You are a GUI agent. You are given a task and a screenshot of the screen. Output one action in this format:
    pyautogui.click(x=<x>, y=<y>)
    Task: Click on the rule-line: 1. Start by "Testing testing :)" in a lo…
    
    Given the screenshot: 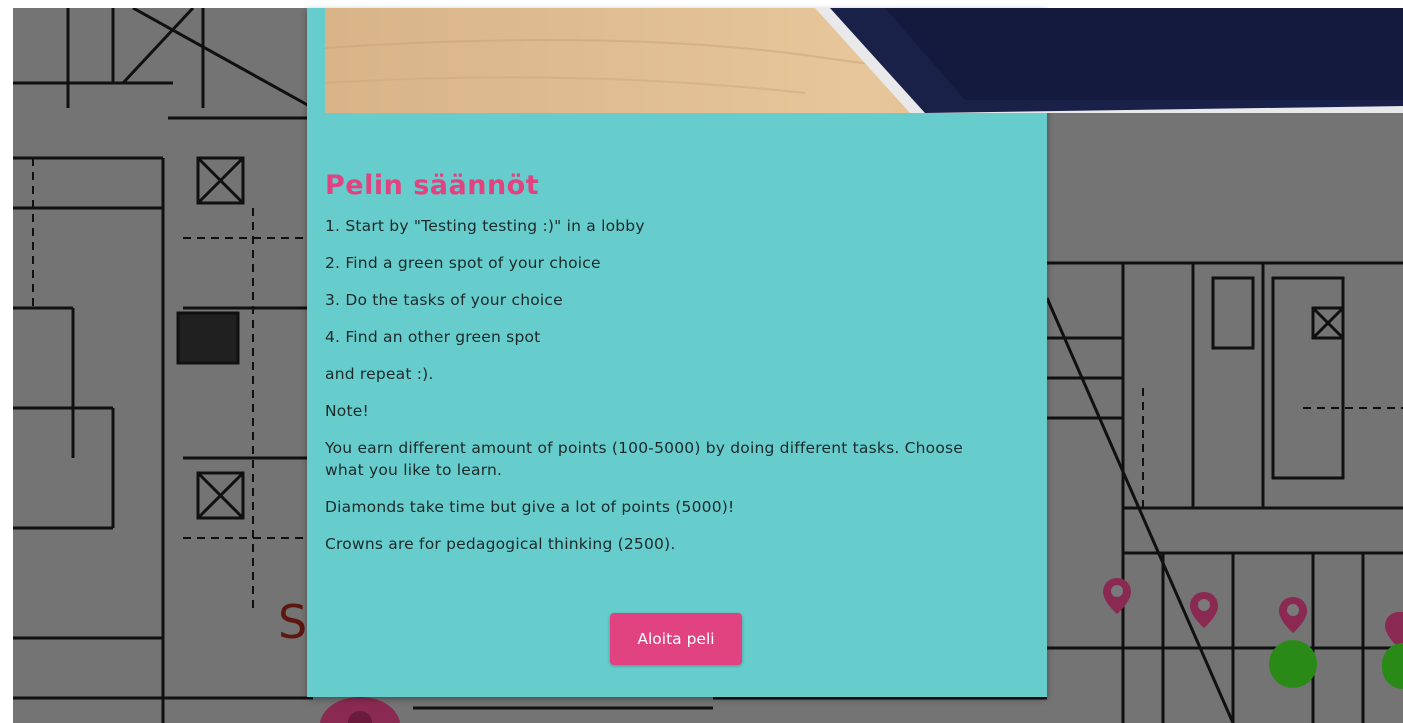 What is the action you would take?
    pyautogui.click(x=485, y=226)
    